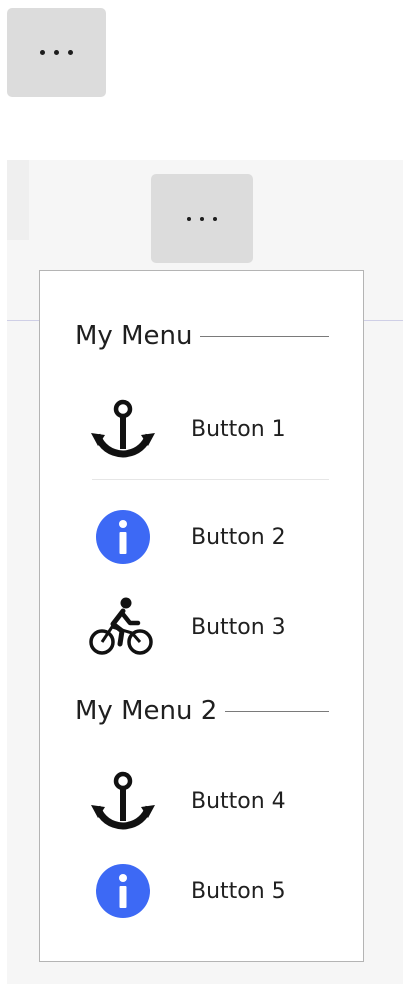 This screenshot has width=403, height=984. Describe the element at coordinates (134, 336) in the screenshot. I see `menu-section-title: My Menu` at that location.